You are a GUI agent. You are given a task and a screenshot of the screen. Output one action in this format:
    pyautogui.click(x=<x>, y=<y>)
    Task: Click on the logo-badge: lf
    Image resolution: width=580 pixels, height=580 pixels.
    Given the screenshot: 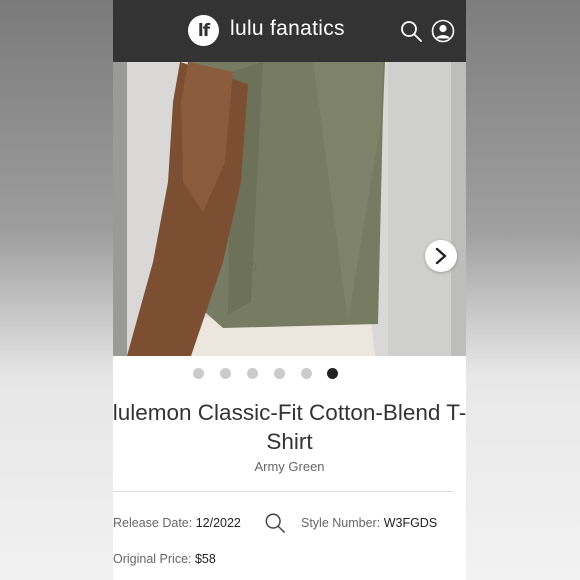 What is the action you would take?
    pyautogui.click(x=203, y=30)
    